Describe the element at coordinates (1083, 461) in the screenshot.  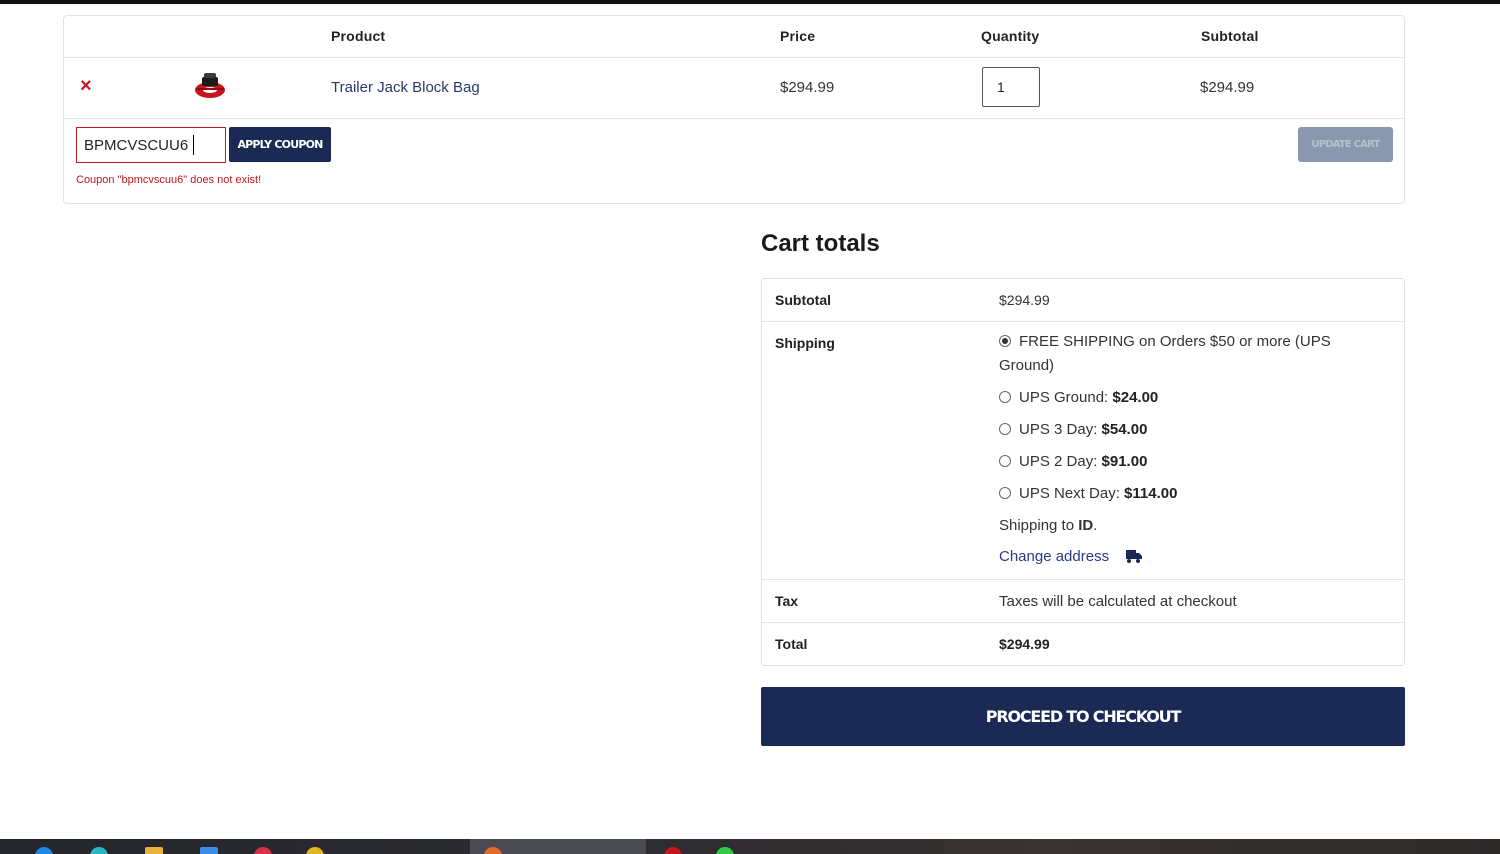
I see `shipping-option-ups-2-day-label: UPS 2 Day: $91.00` at that location.